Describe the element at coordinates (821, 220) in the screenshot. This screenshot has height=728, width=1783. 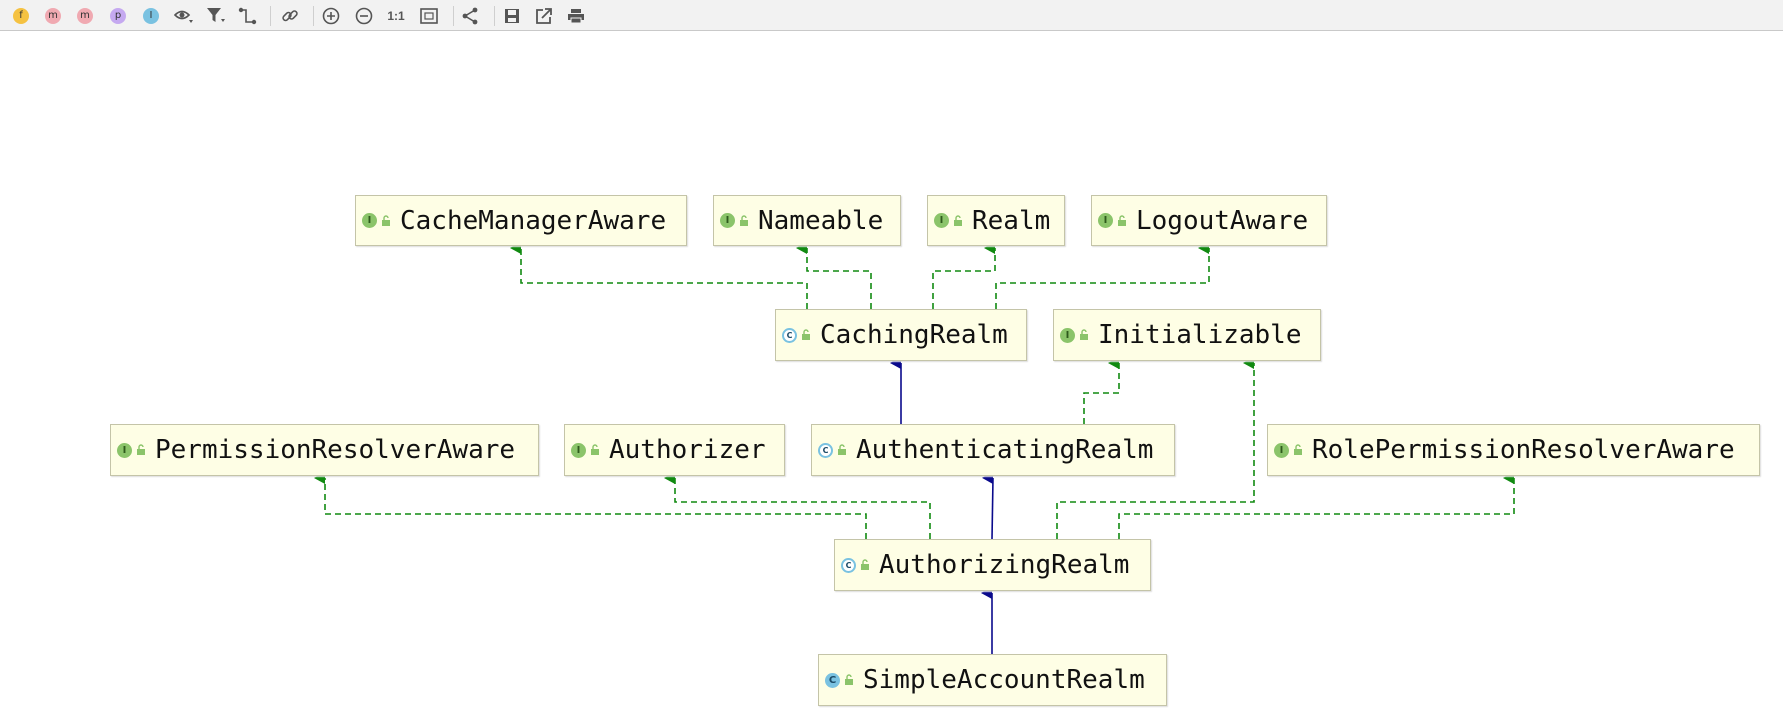
I see `node-label: Nameable` at that location.